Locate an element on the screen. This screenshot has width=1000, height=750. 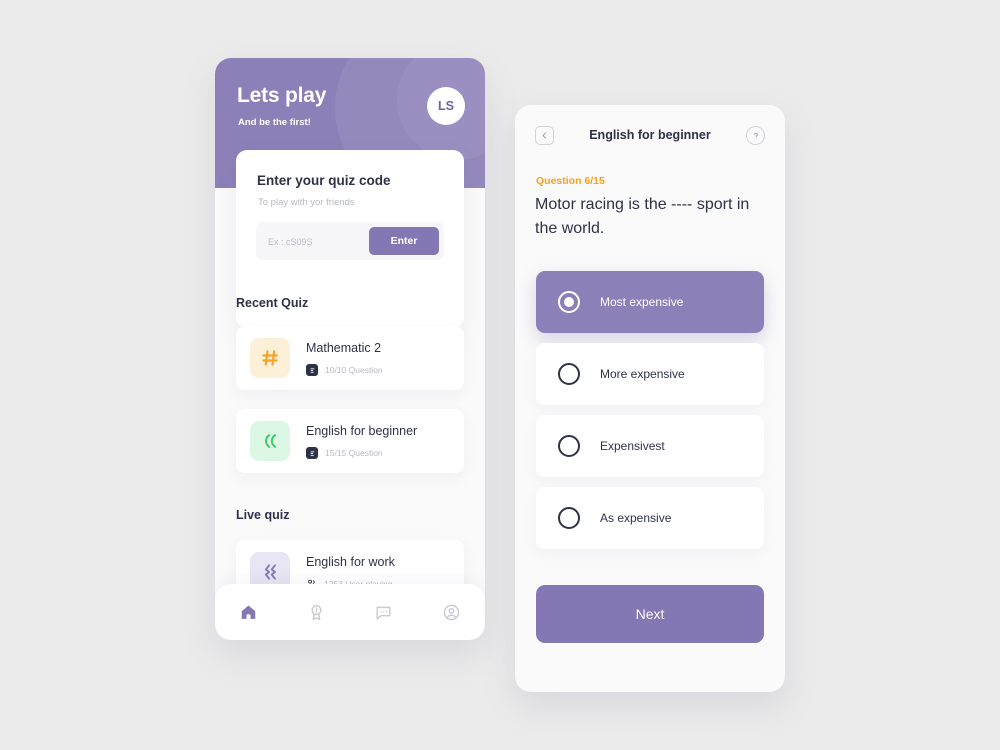
quiz-meta-row: 15/15 Question is located at coordinates (344, 453).